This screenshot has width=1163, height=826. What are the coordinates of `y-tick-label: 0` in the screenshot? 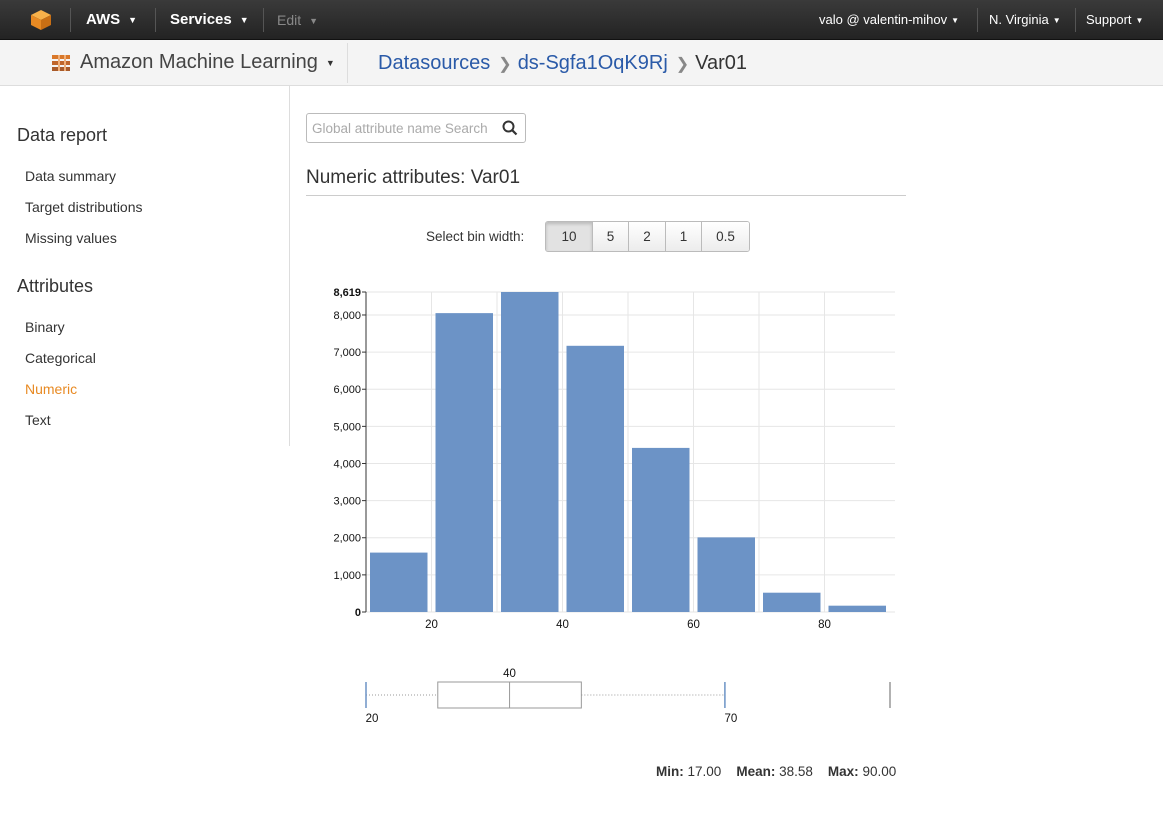 It's located at (358, 613).